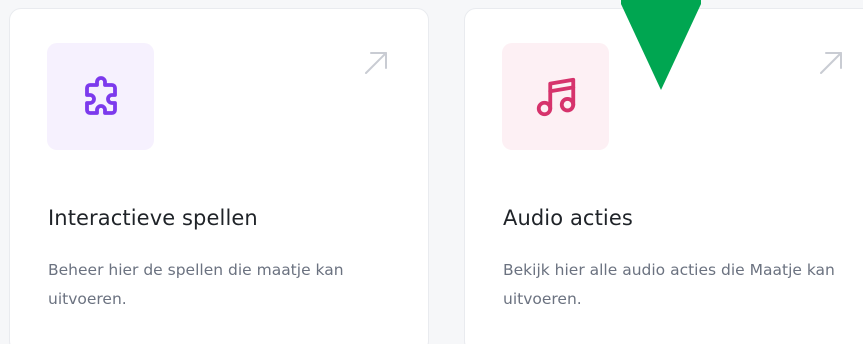 Image resolution: width=863 pixels, height=344 pixels. What do you see at coordinates (568, 218) in the screenshot?
I see `card-title: Audio acties` at bounding box center [568, 218].